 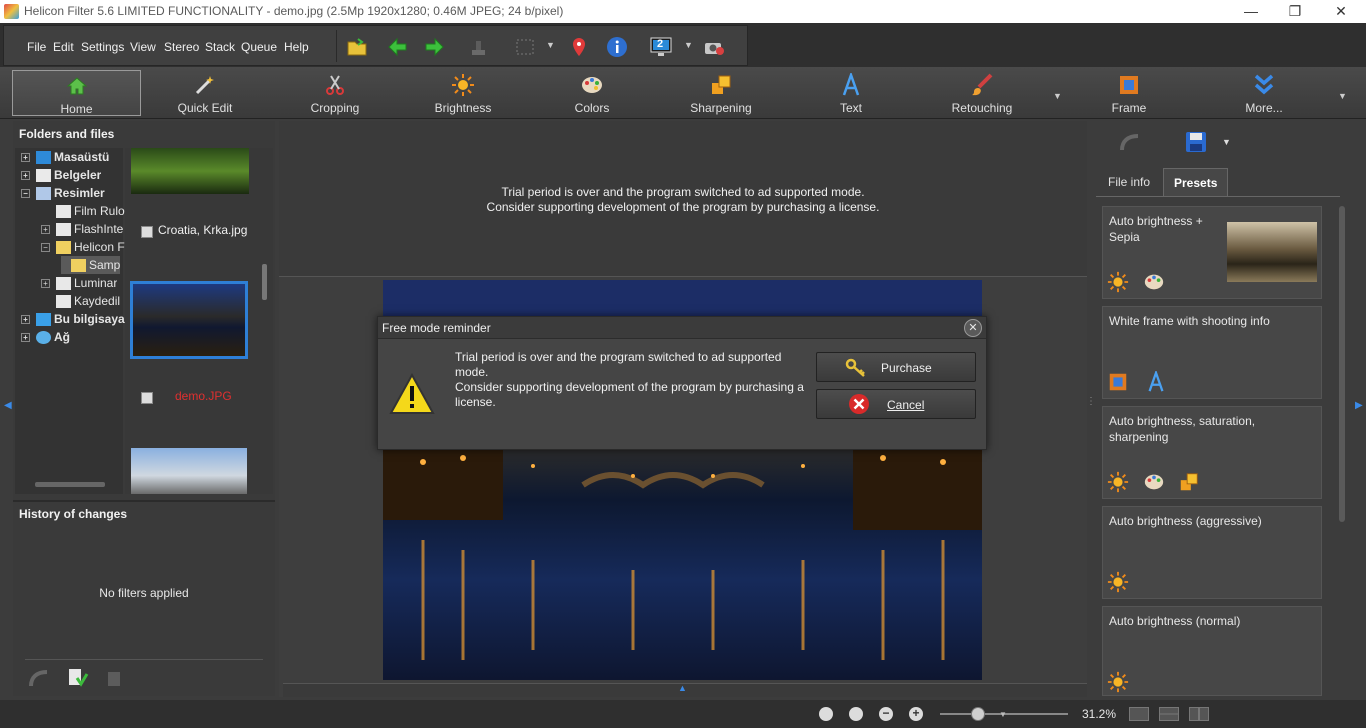 I want to click on tree-item-samples: Samp, so click(x=91, y=265).